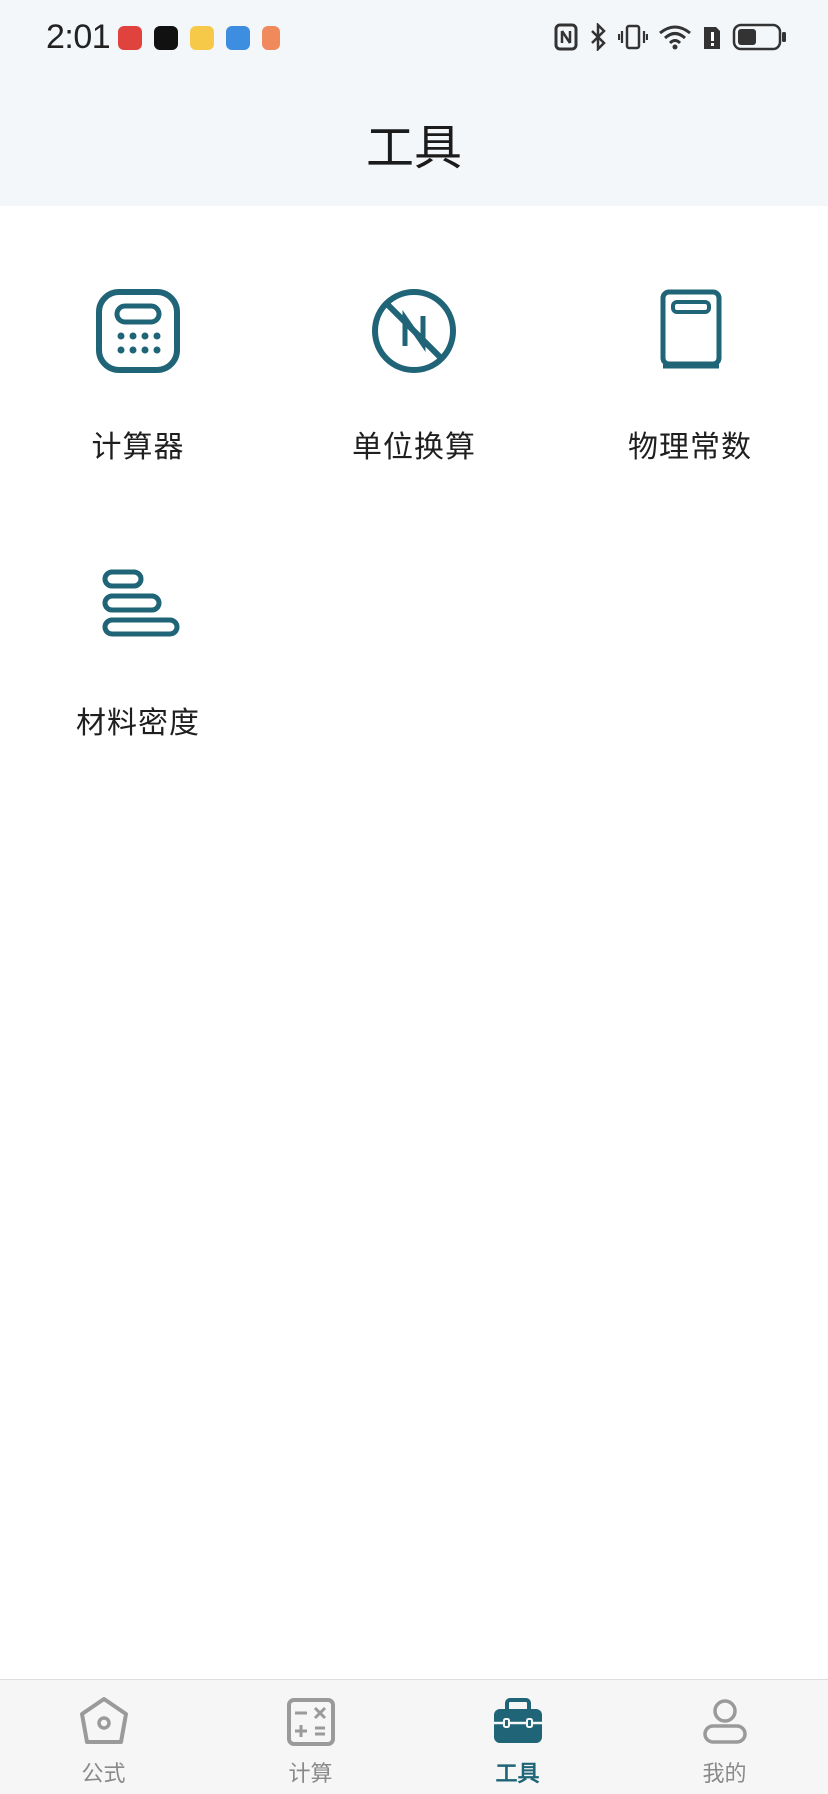 This screenshot has width=828, height=1794. I want to click on tool-unit-convert: 单位换算, so click(414, 335).